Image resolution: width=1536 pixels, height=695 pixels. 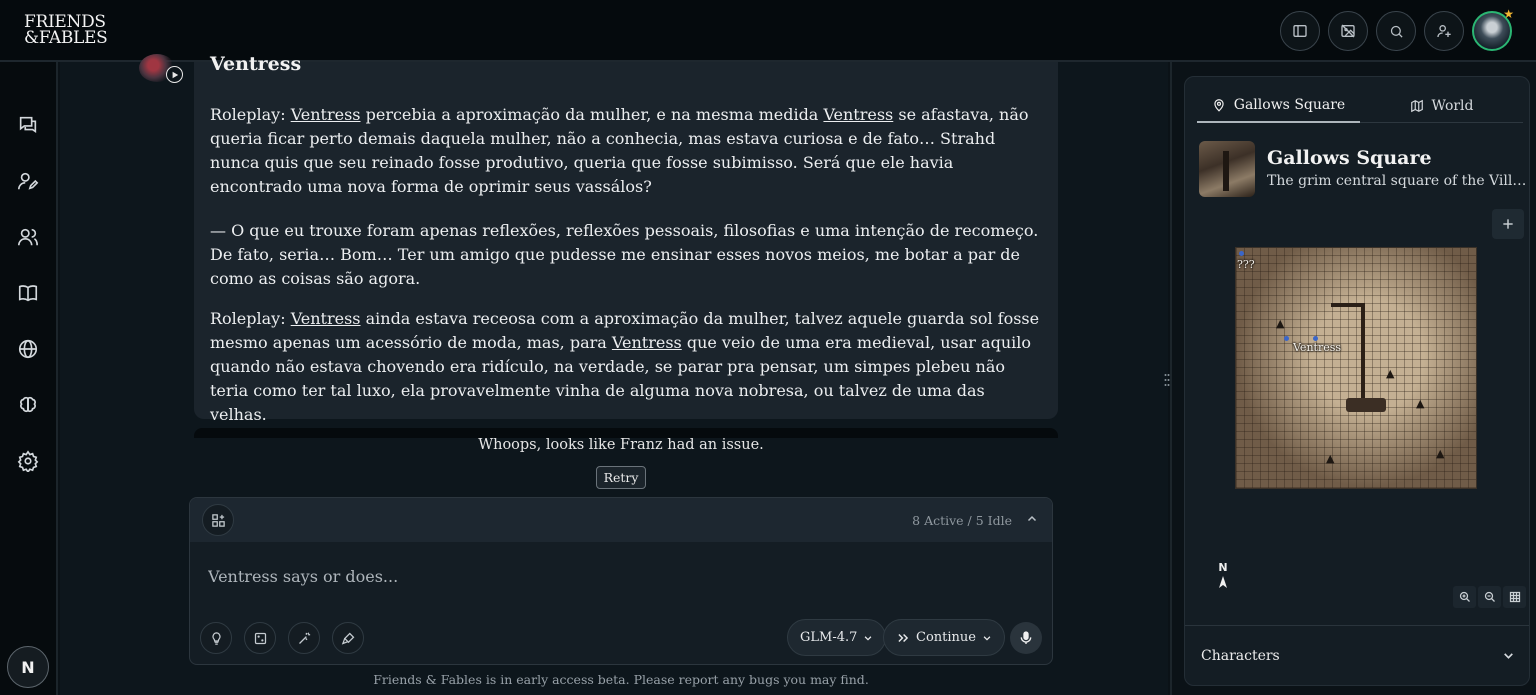 I want to click on lightbulb-icon, so click(x=216, y=638).